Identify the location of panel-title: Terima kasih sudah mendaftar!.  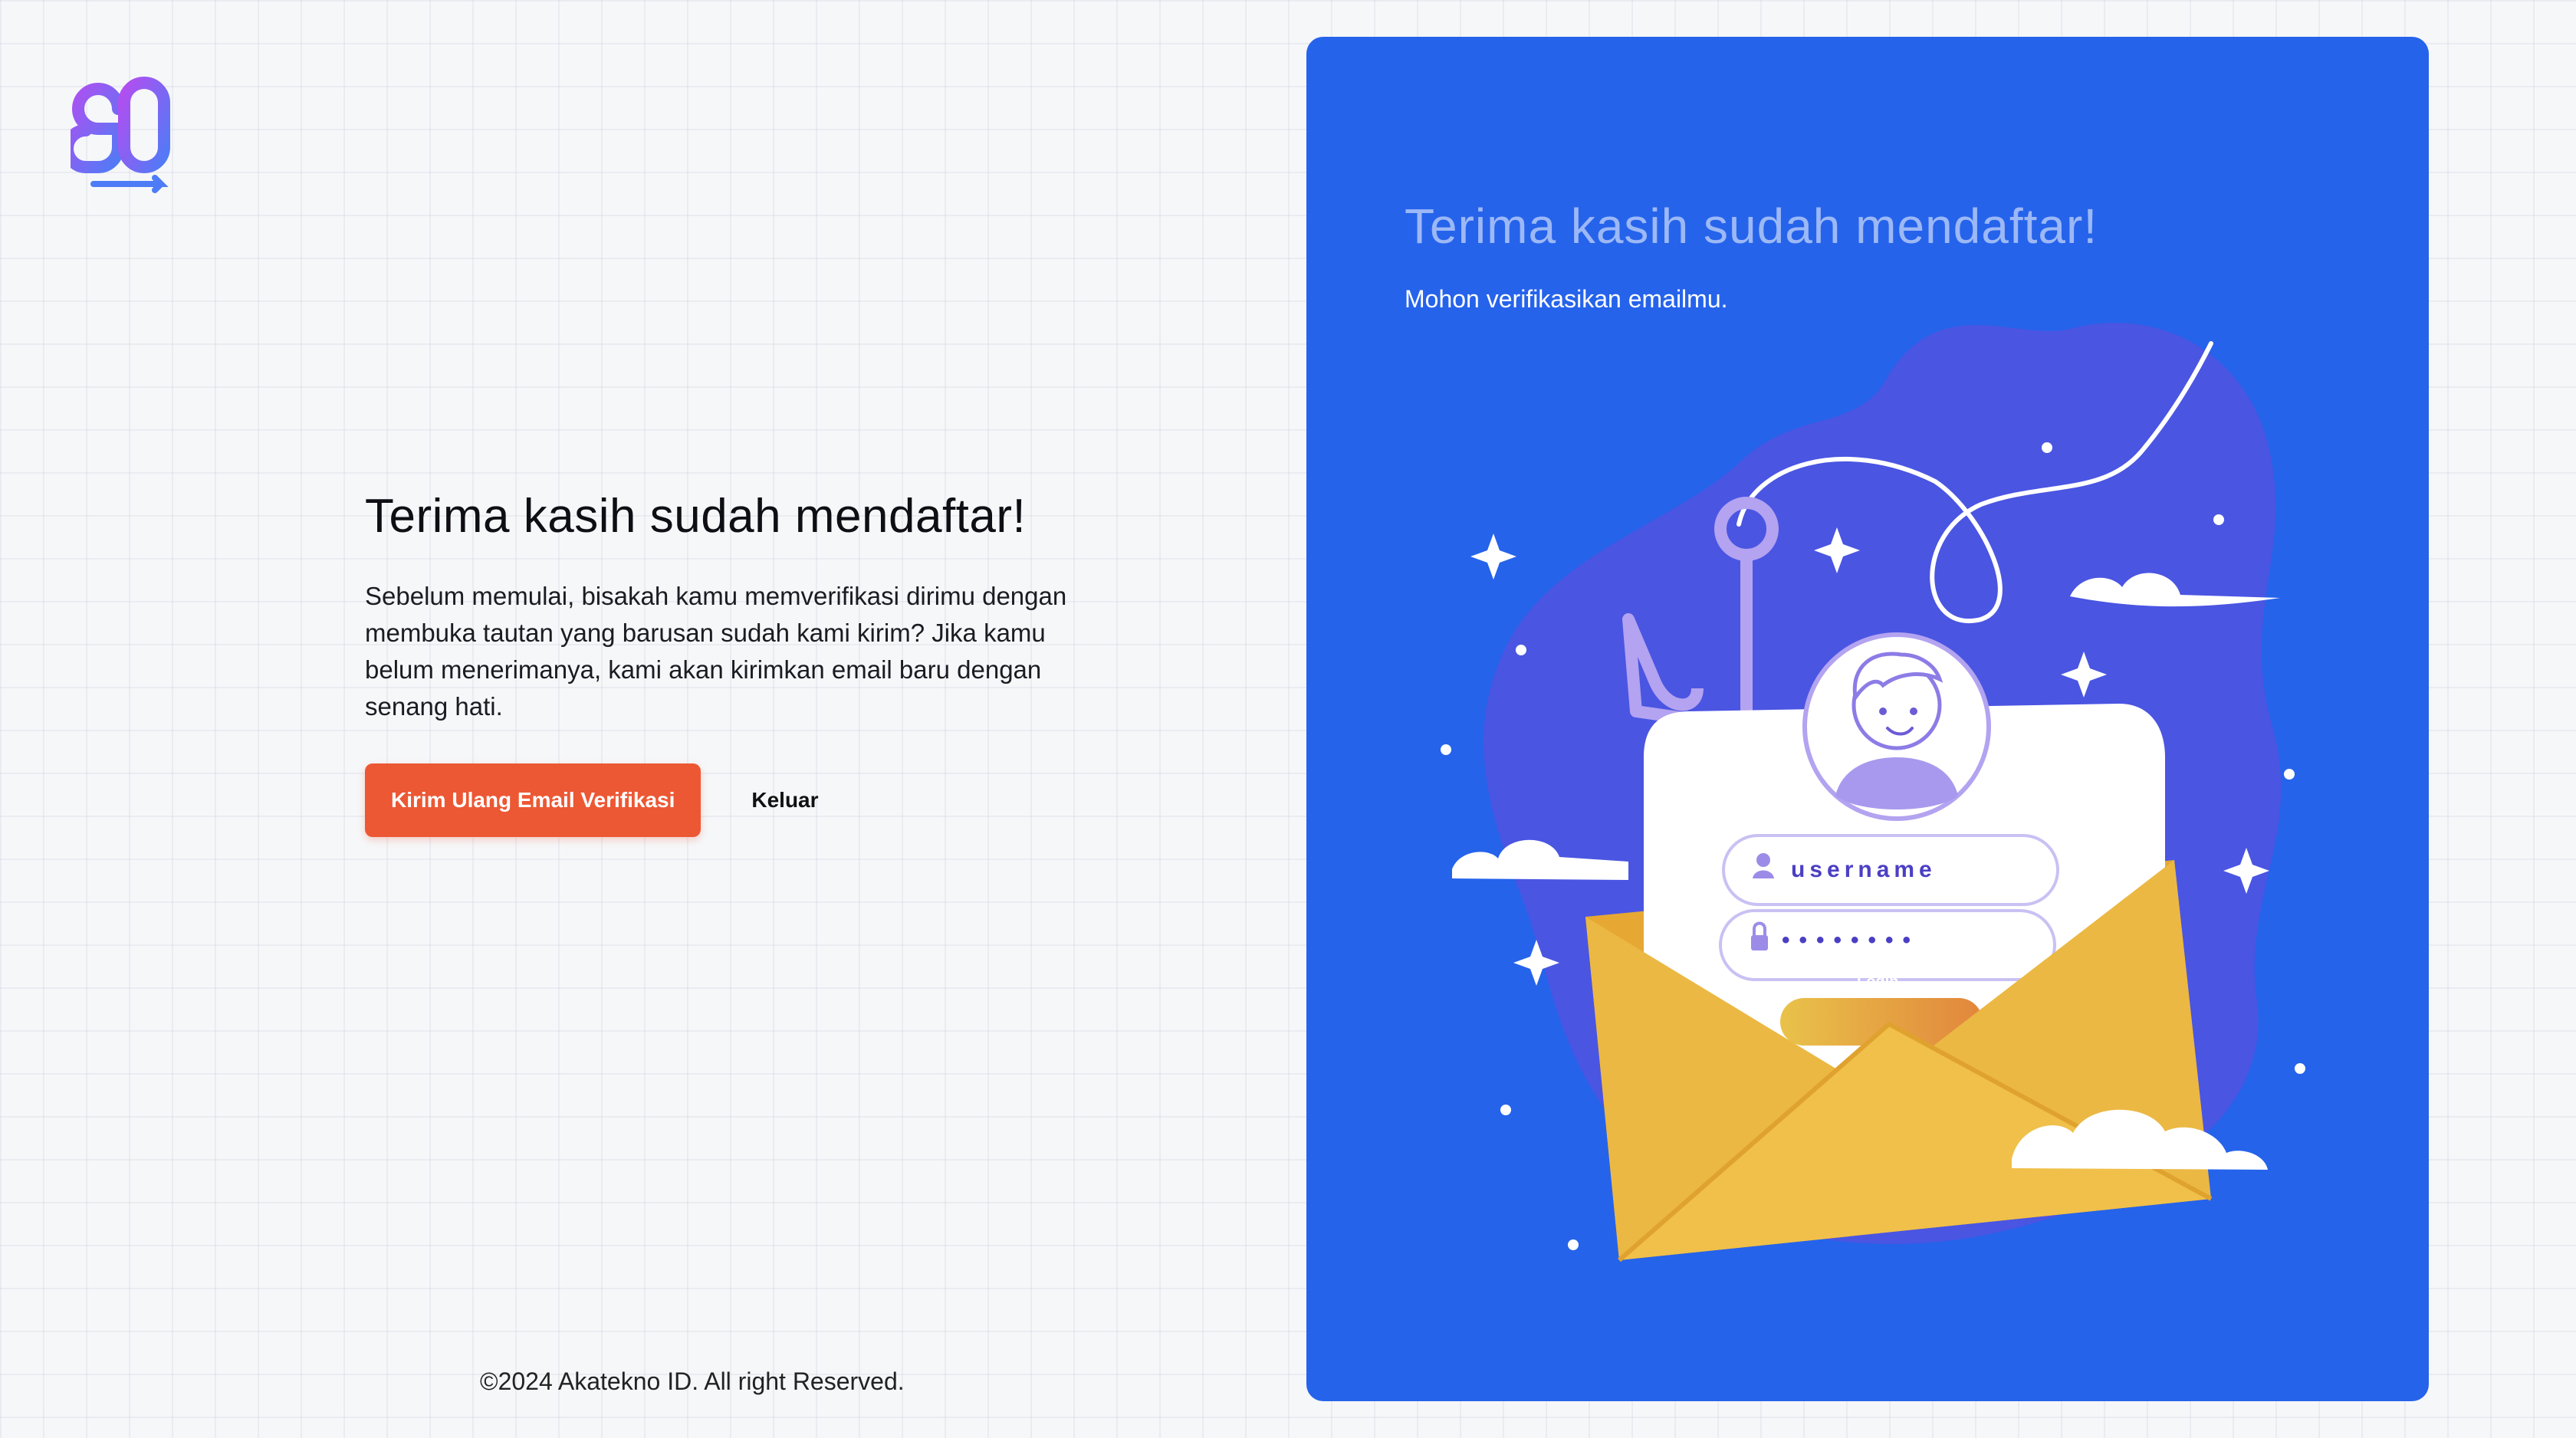
(1752, 226).